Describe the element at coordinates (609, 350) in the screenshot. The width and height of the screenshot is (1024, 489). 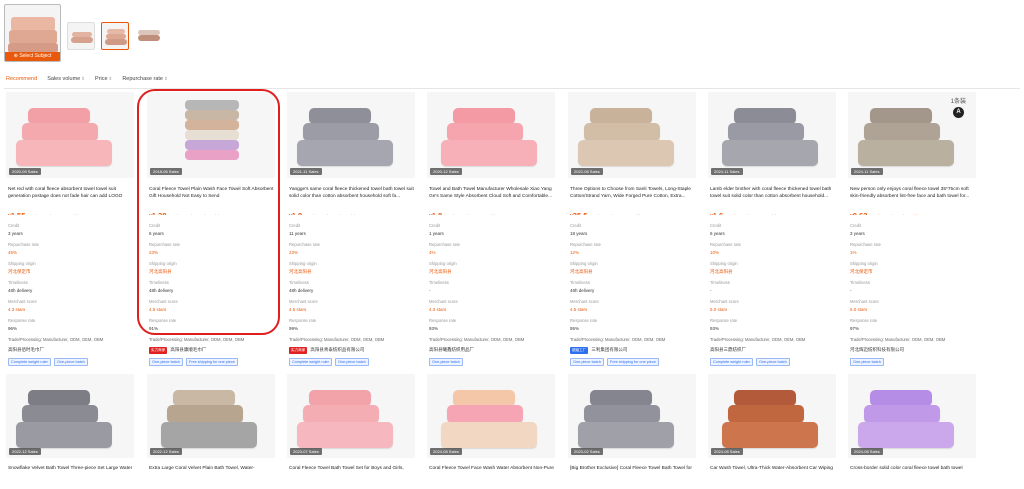
I see `supplier-name: 三利集团有限公司` at that location.